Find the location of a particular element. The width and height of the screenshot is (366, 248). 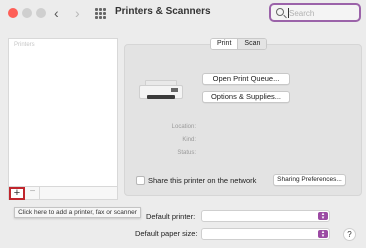

tab-print: Print is located at coordinates (224, 44).